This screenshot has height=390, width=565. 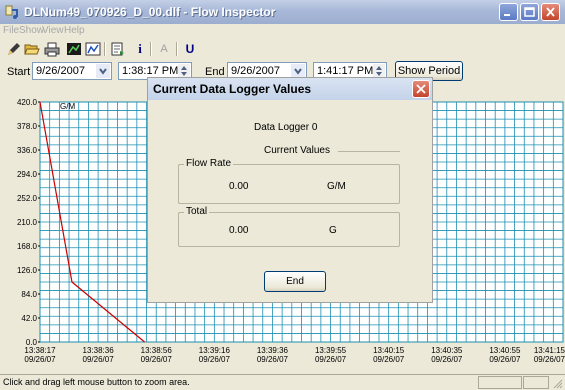 What do you see at coordinates (150, 12) in the screenshot?
I see `window-title: DLNum49_070926_D_00.dlf - Flow Inspector` at bounding box center [150, 12].